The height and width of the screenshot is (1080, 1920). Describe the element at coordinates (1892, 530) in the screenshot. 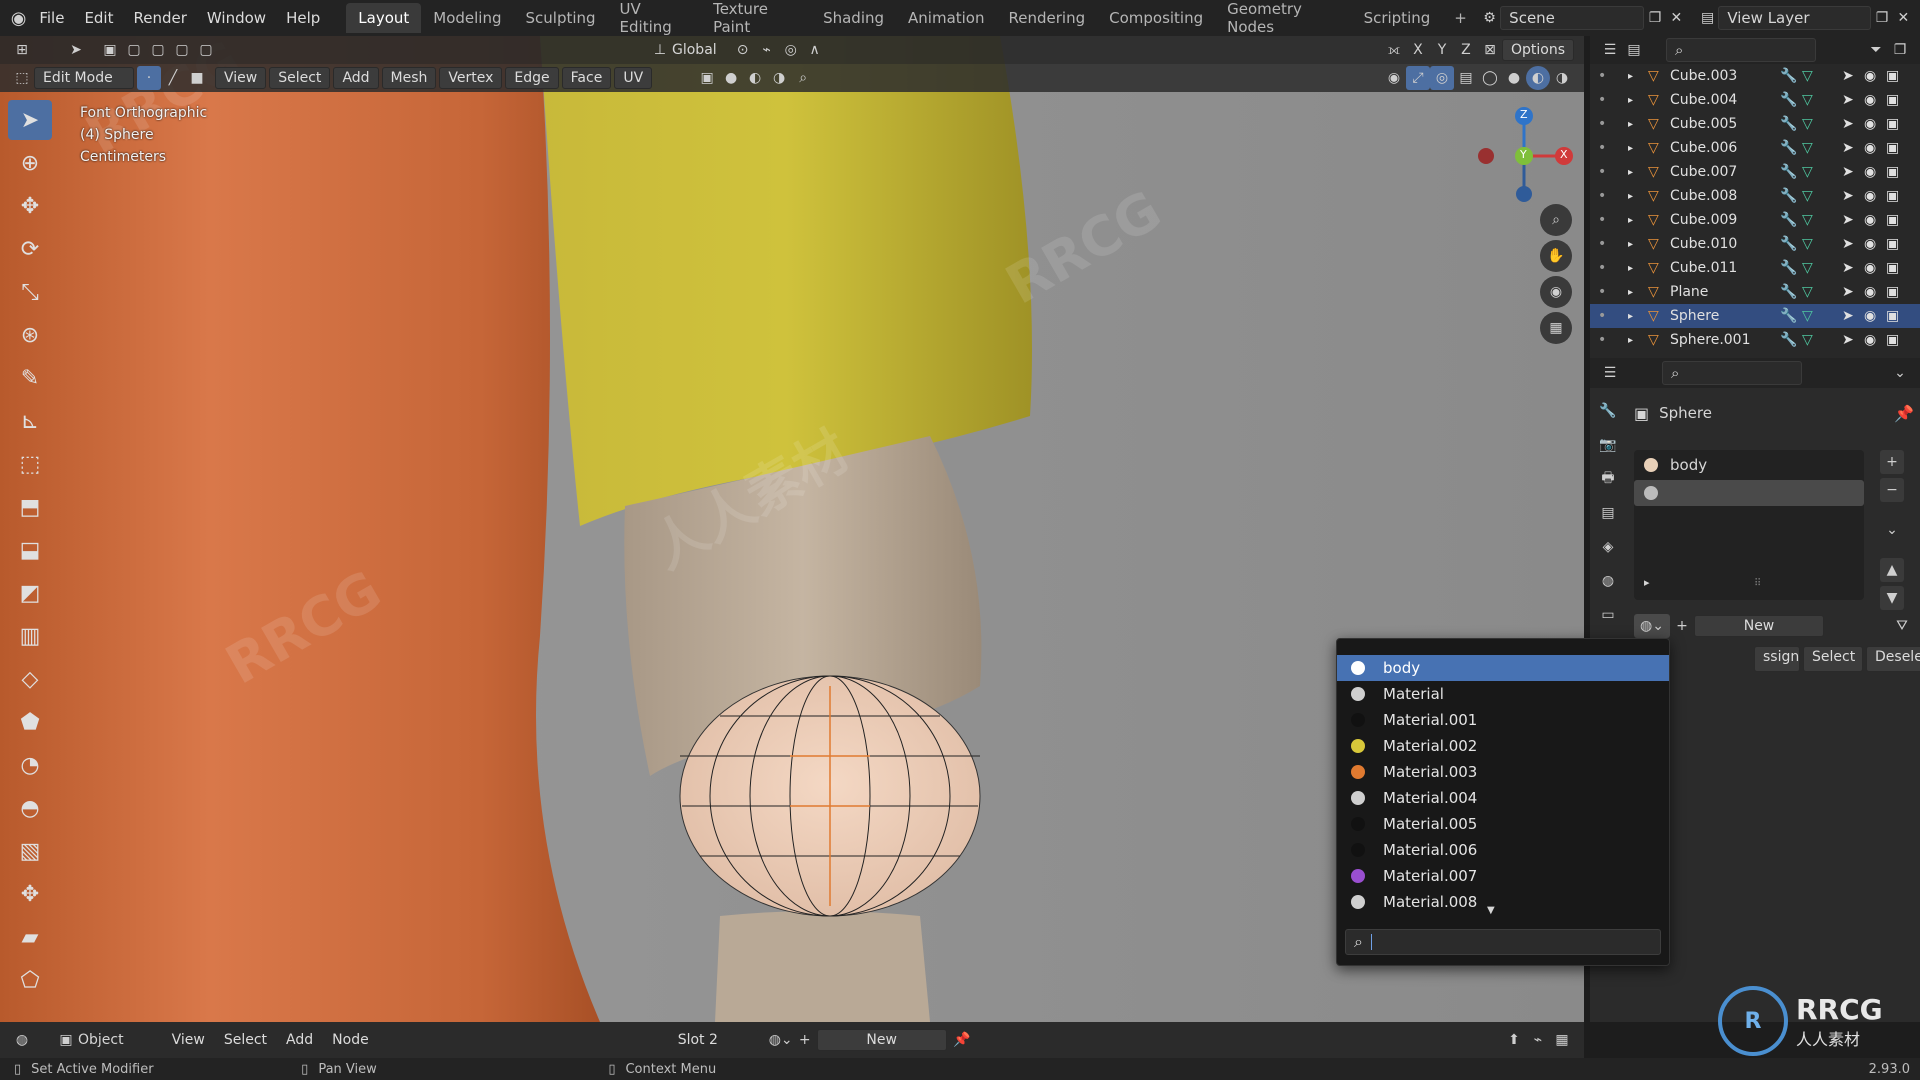

I see `slot-specials-icon: ⌄` at that location.